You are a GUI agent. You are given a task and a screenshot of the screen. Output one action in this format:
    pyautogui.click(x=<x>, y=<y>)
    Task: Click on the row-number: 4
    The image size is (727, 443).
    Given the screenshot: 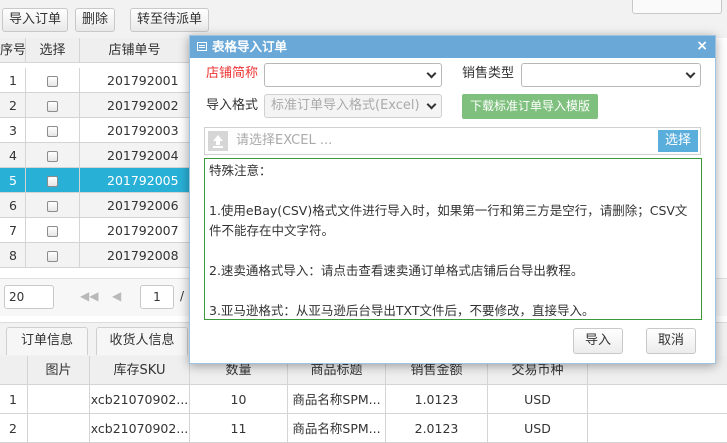 What is the action you would take?
    pyautogui.click(x=13, y=155)
    